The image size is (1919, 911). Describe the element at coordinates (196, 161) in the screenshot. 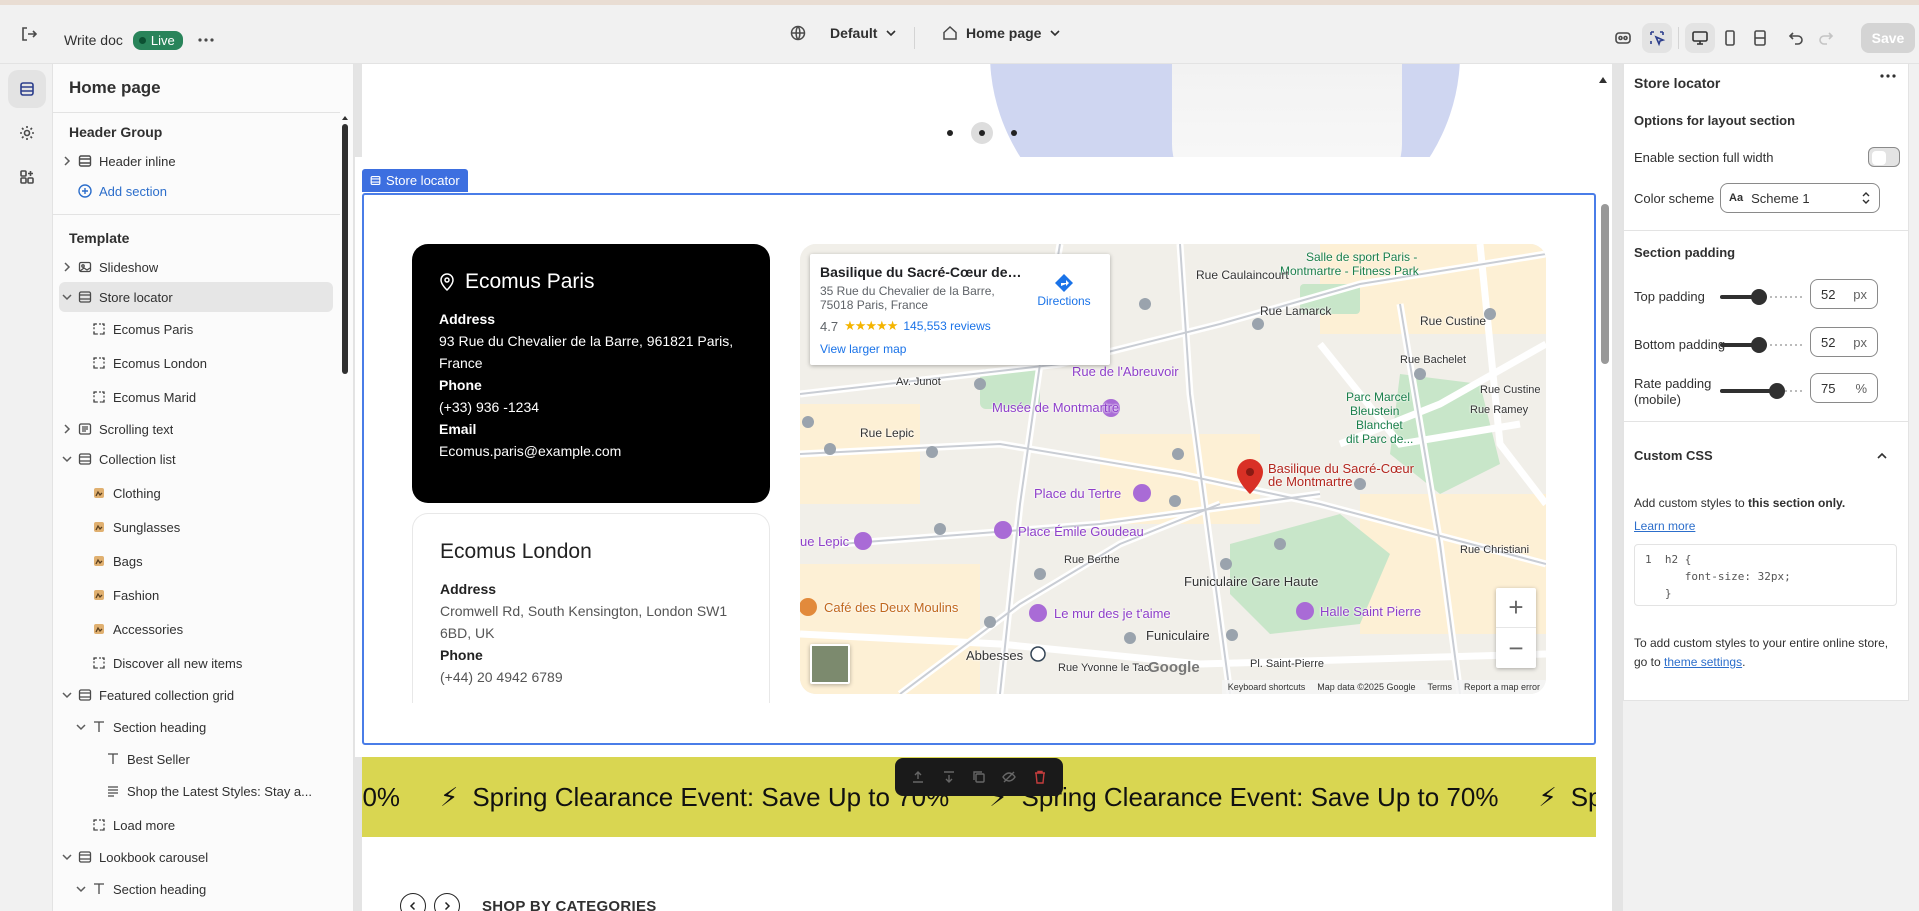

I see `tree-item-header-inline: Header inline` at that location.